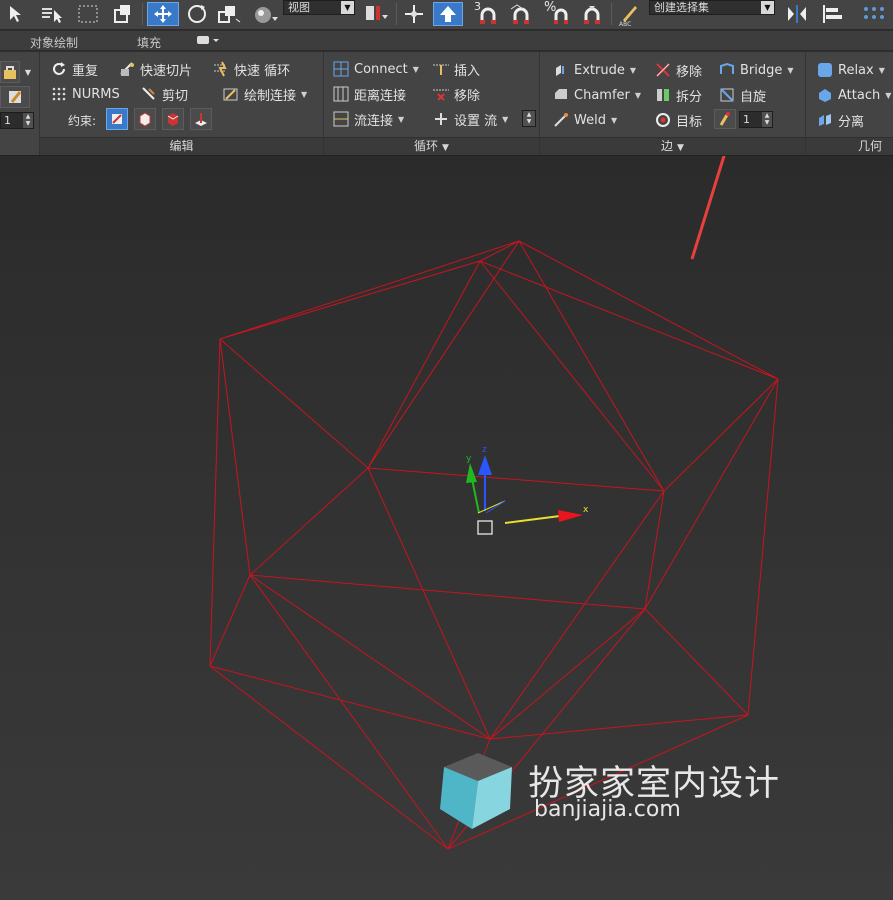 The width and height of the screenshot is (893, 900). What do you see at coordinates (299, 7) in the screenshot?
I see `reference-coordinate-value: 视图` at bounding box center [299, 7].